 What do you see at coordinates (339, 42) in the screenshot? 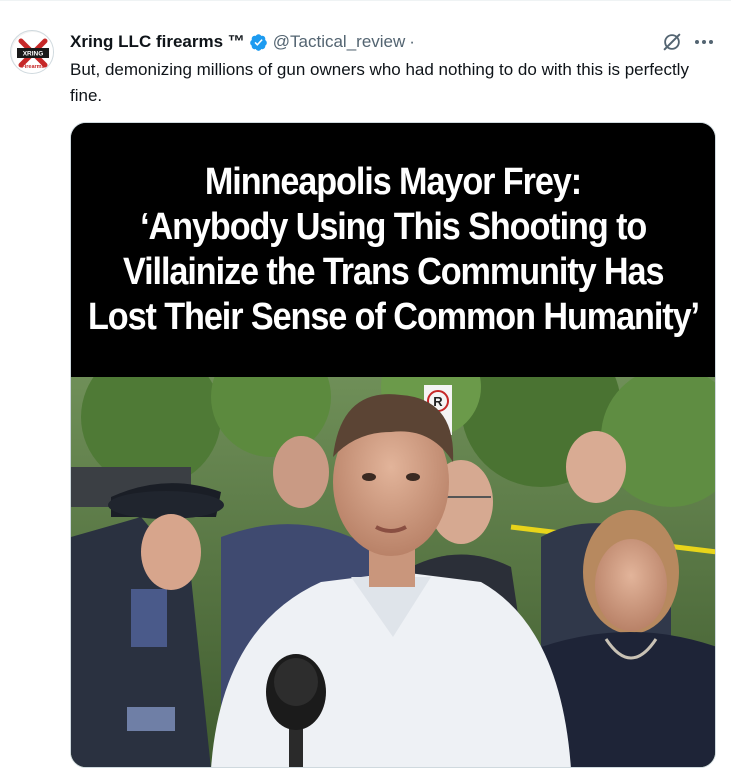
I see `author-handle: @Tactical_review` at bounding box center [339, 42].